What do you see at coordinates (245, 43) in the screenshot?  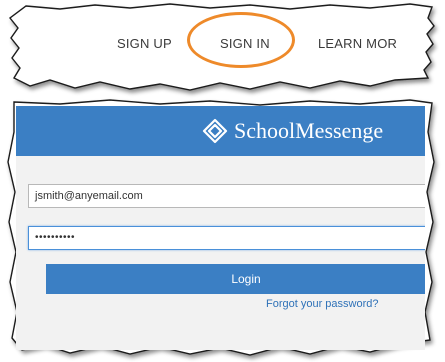 I see `sign-in-link: SIGN IN` at bounding box center [245, 43].